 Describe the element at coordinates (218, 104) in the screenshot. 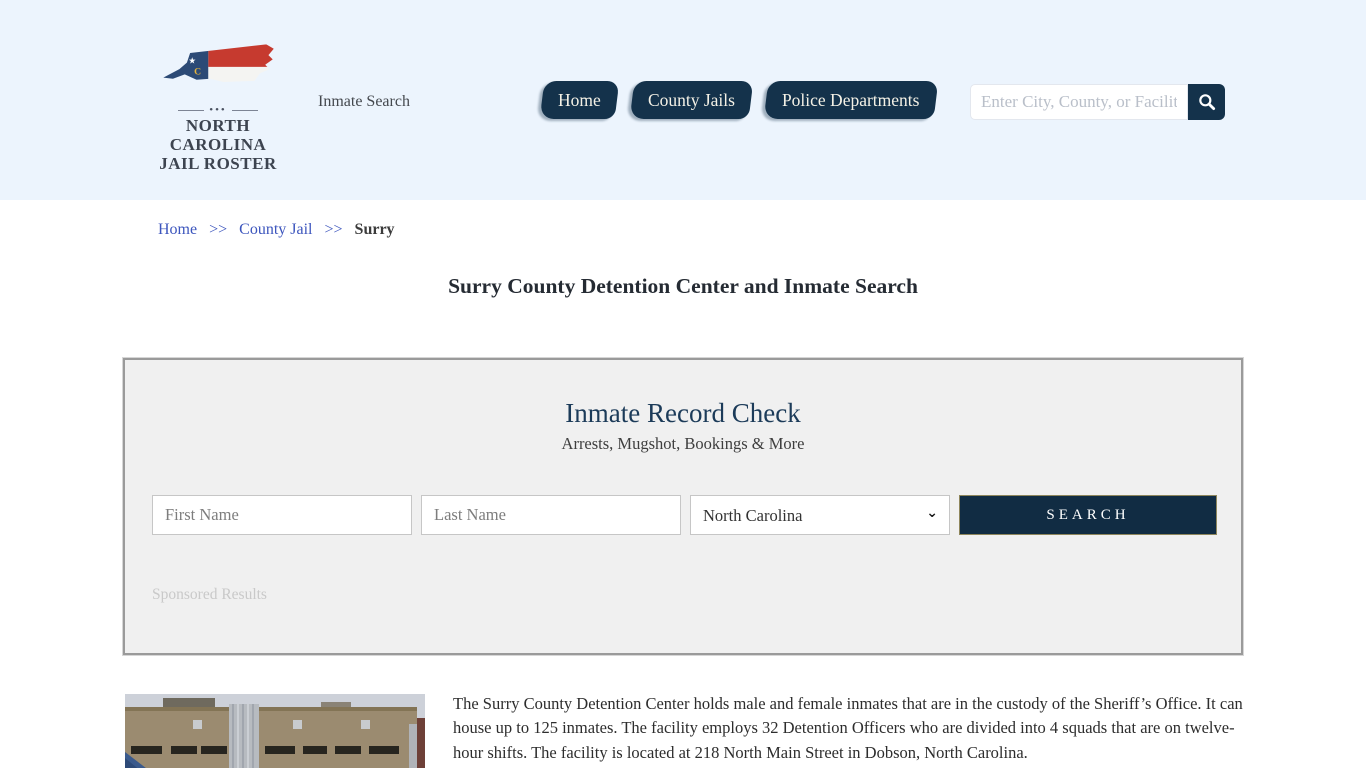

I see `site-logo: ★ C ••• NORTH CAROLINA JAIL ROSTER` at that location.